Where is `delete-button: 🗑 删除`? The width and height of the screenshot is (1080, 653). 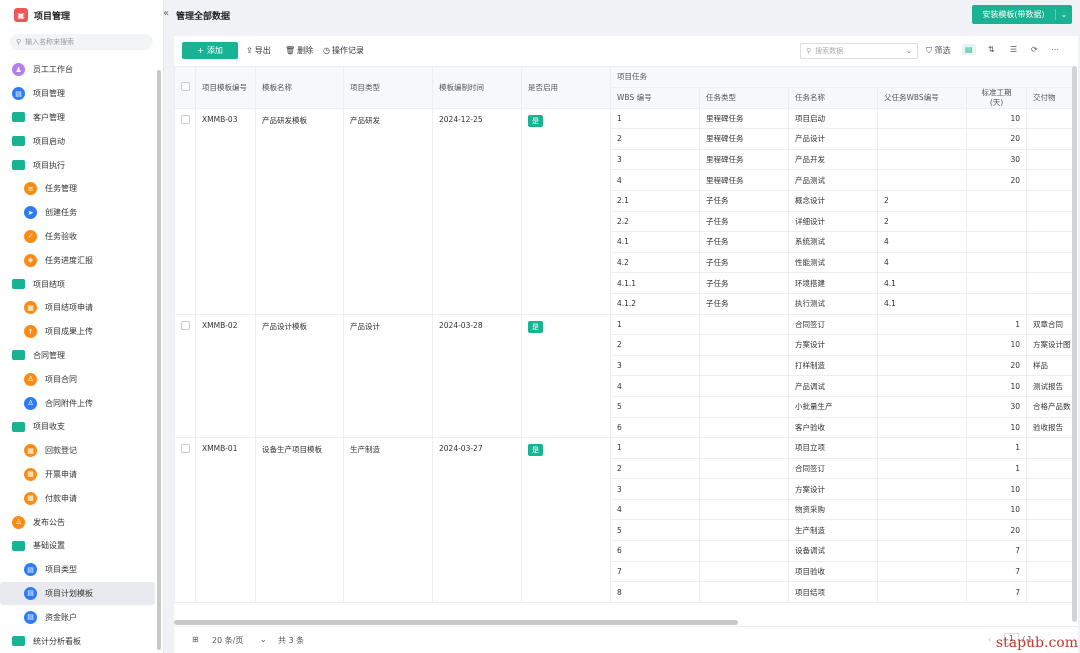 delete-button: 🗑 删除 is located at coordinates (299, 50).